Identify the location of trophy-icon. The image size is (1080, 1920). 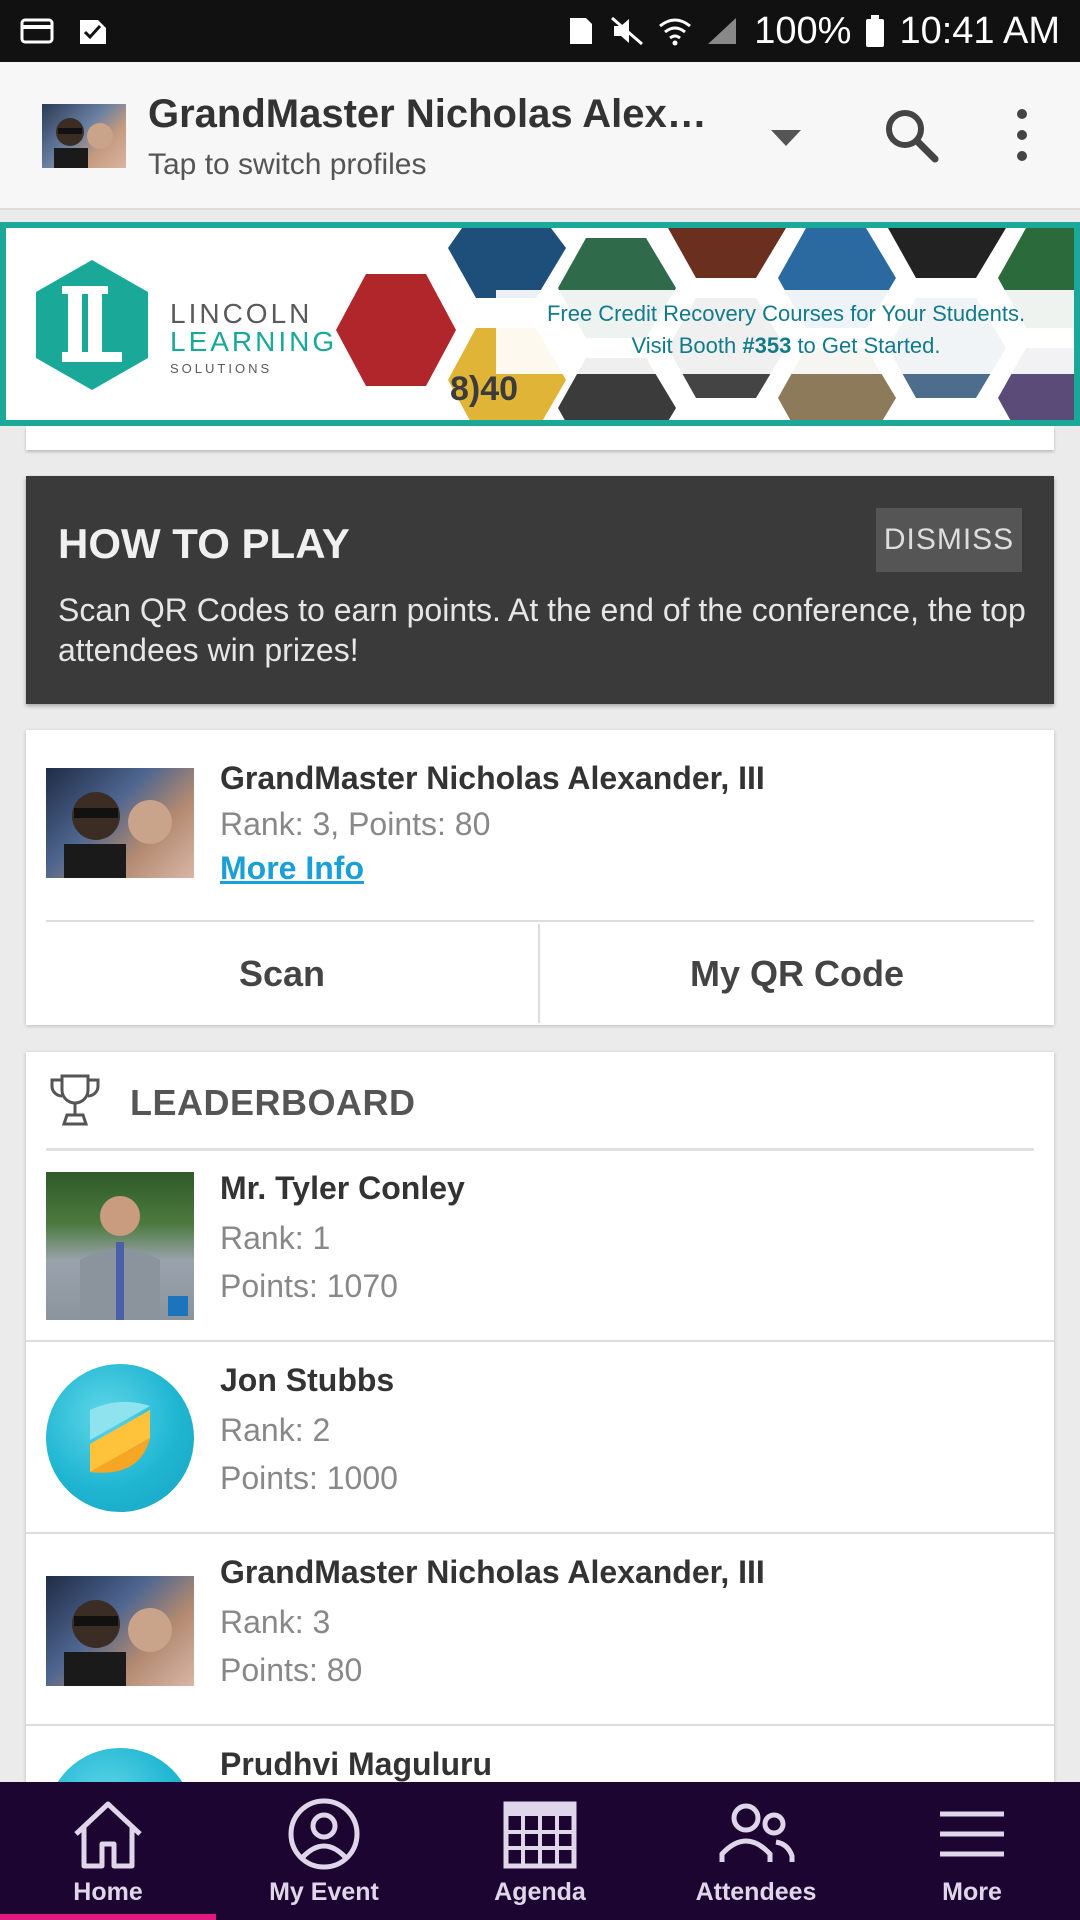
(75, 1100).